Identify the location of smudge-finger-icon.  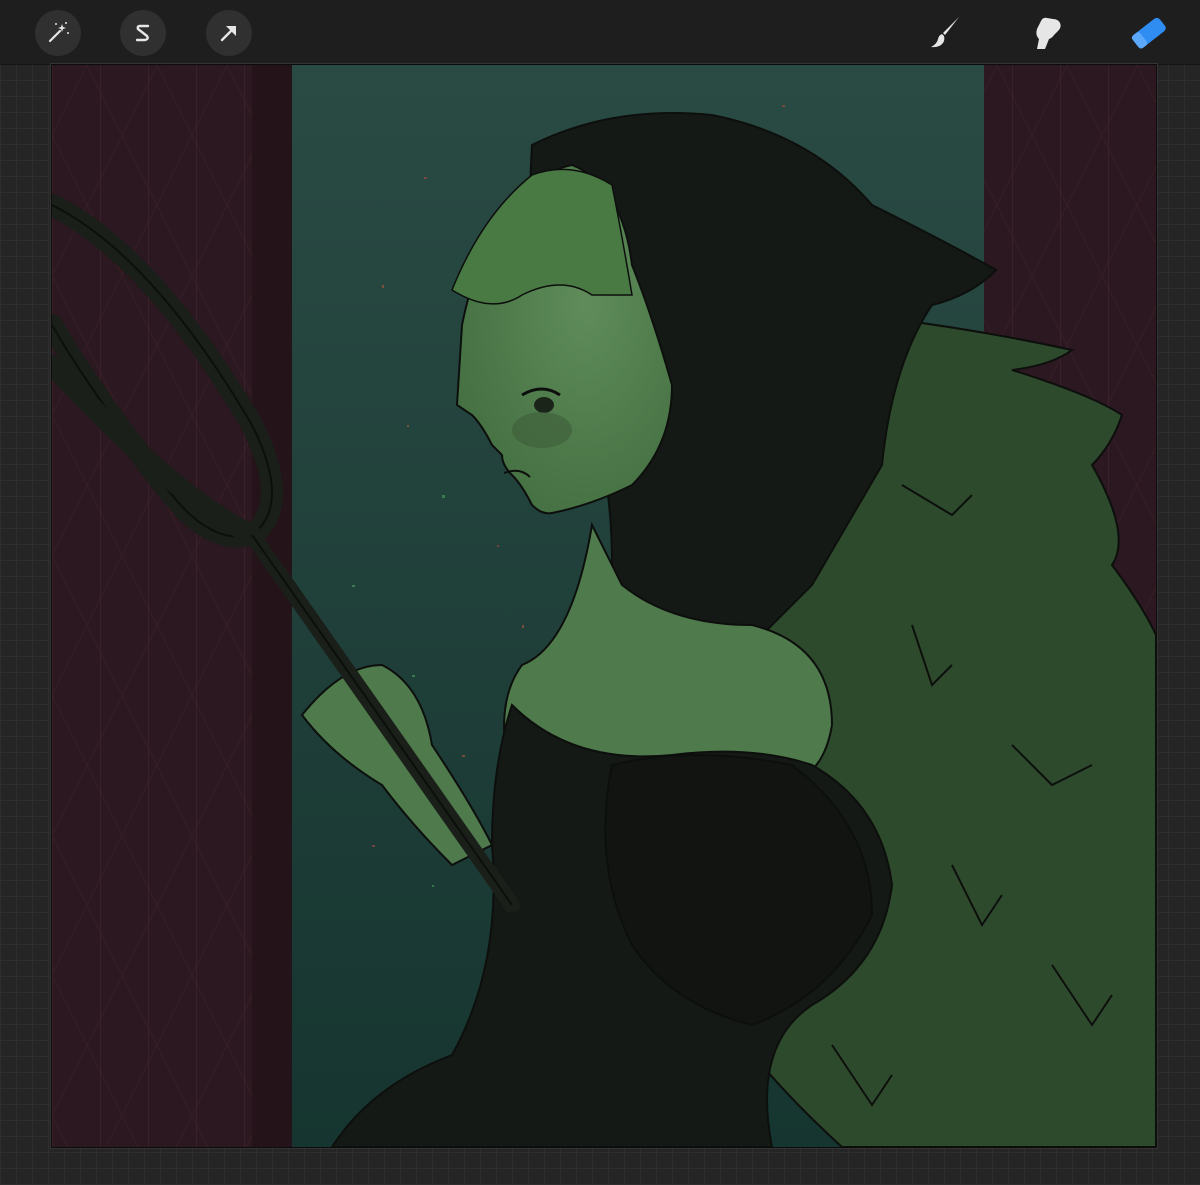
(1047, 33).